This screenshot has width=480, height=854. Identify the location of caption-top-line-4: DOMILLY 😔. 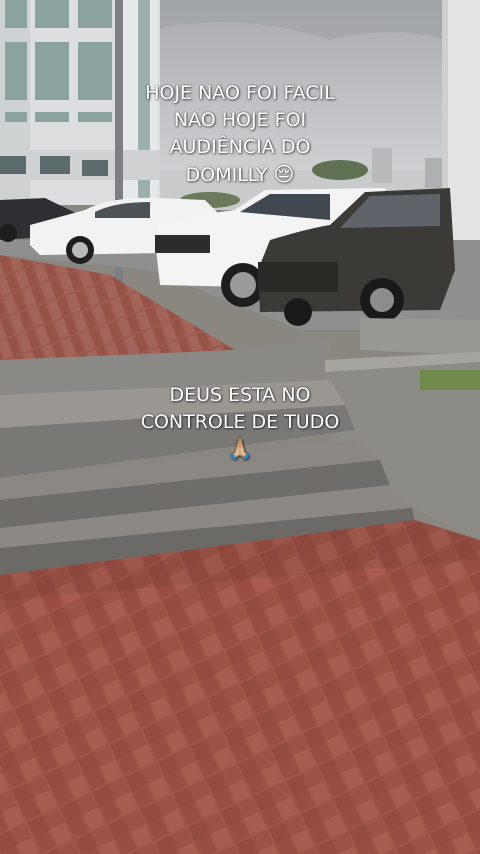
(240, 175).